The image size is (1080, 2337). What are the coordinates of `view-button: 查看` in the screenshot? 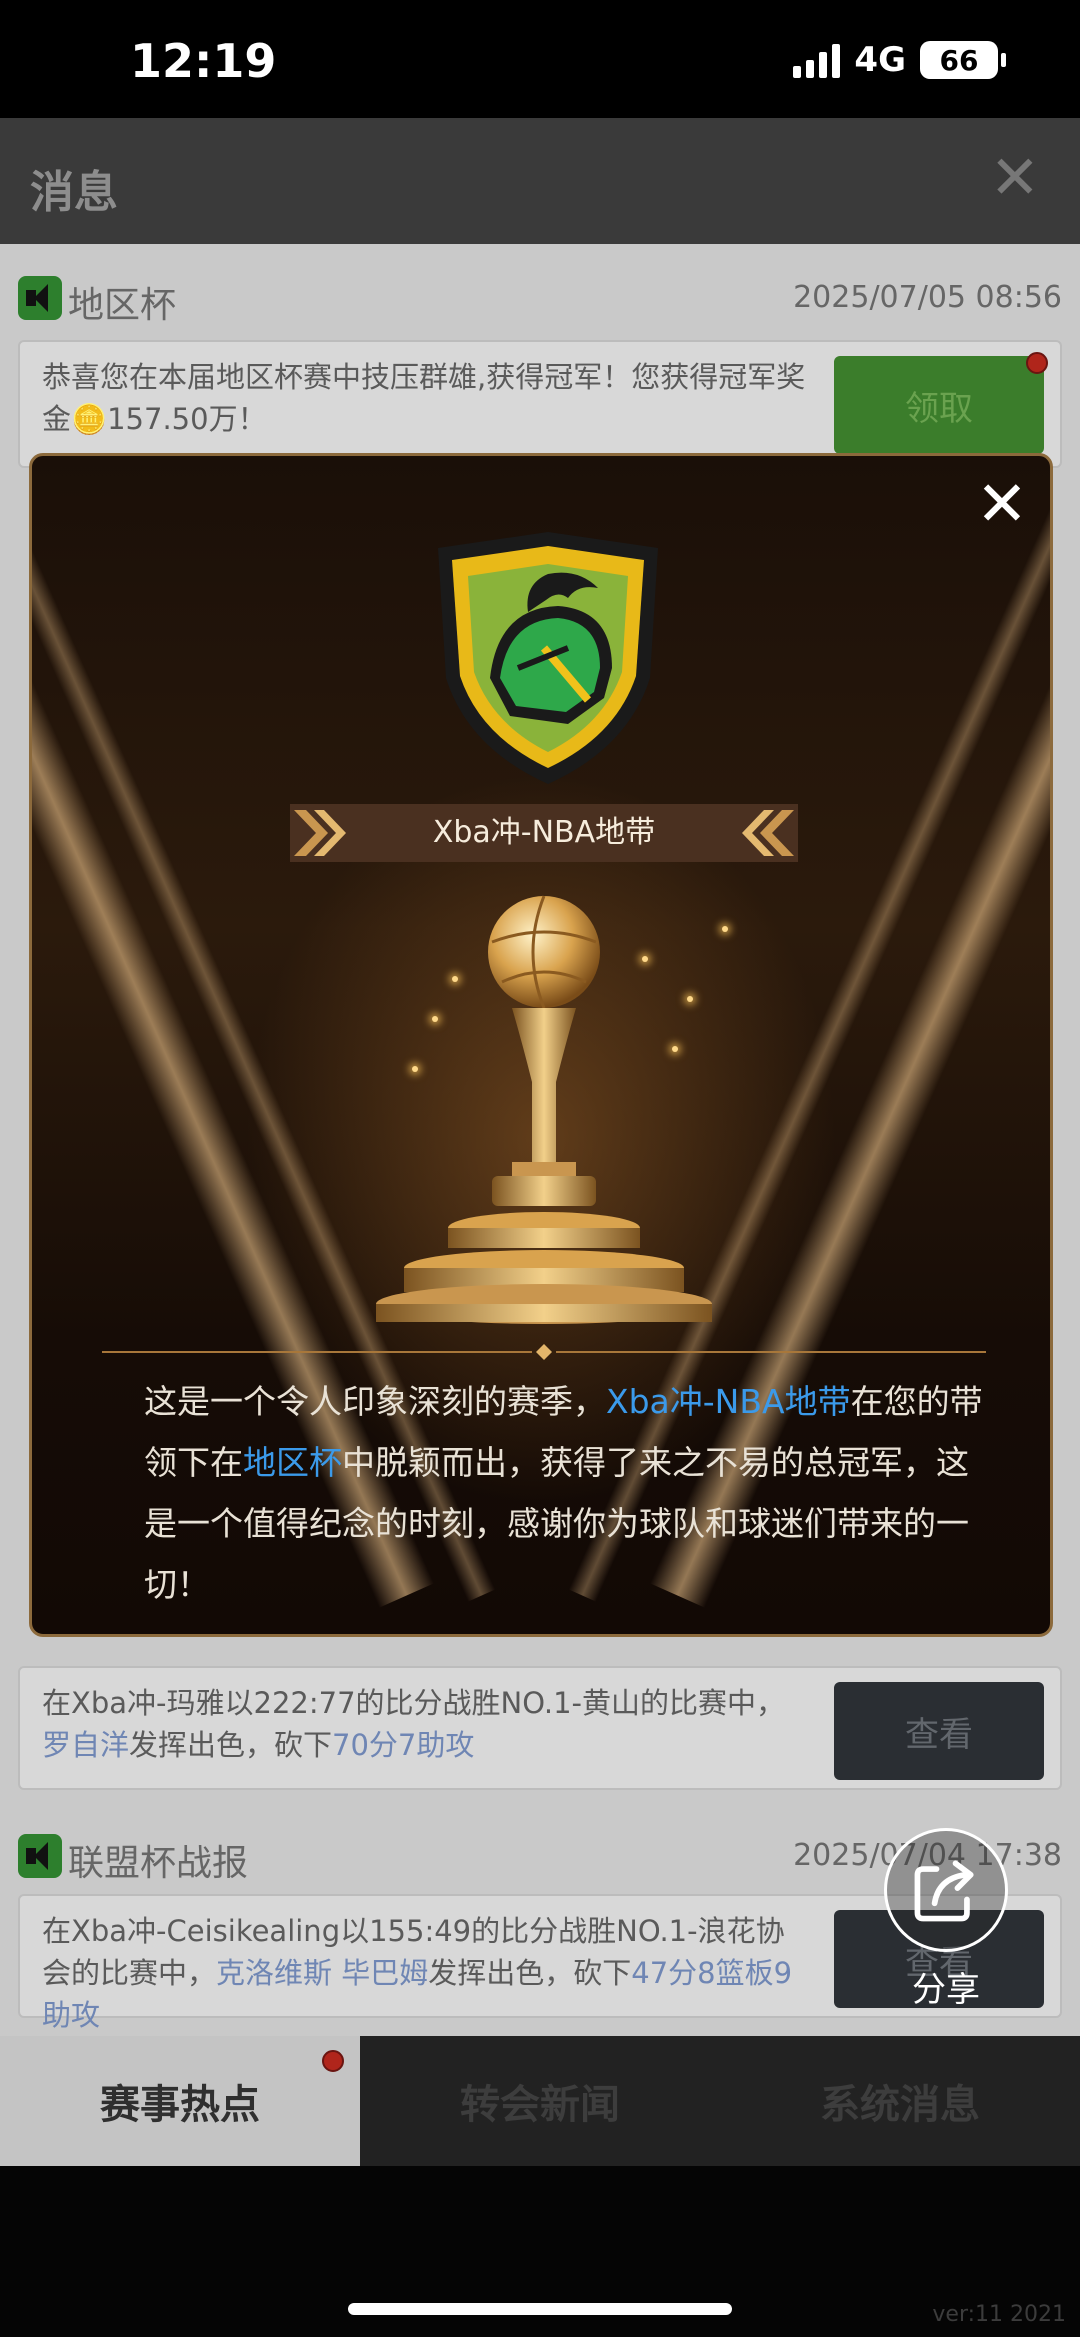 It's located at (939, 1731).